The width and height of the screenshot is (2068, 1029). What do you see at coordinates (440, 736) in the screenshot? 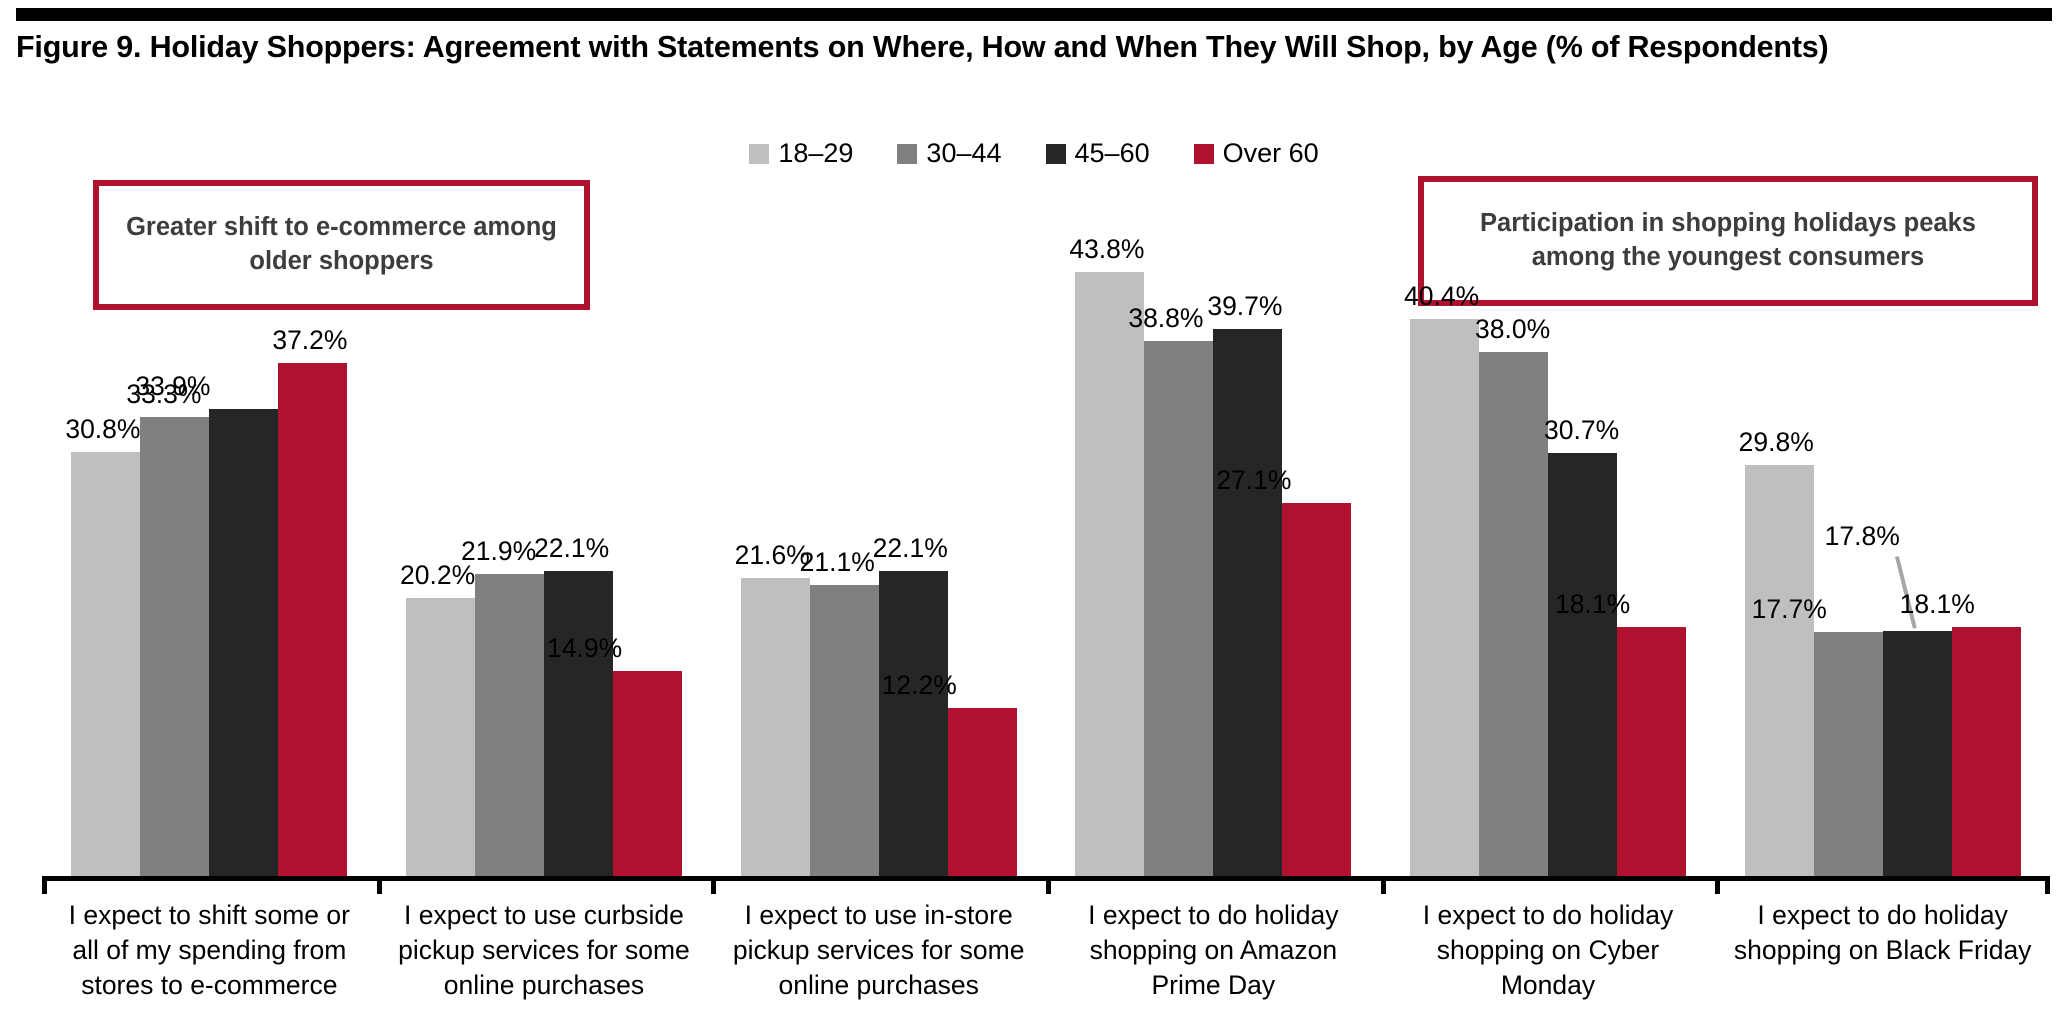
I see `bar-g1-s0` at bounding box center [440, 736].